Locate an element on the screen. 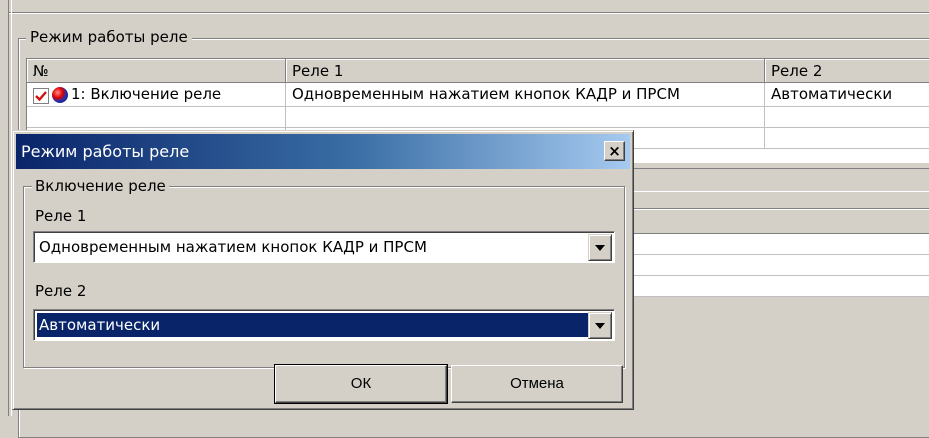 The height and width of the screenshot is (438, 929). relay2-dropdown-button is located at coordinates (600, 325).